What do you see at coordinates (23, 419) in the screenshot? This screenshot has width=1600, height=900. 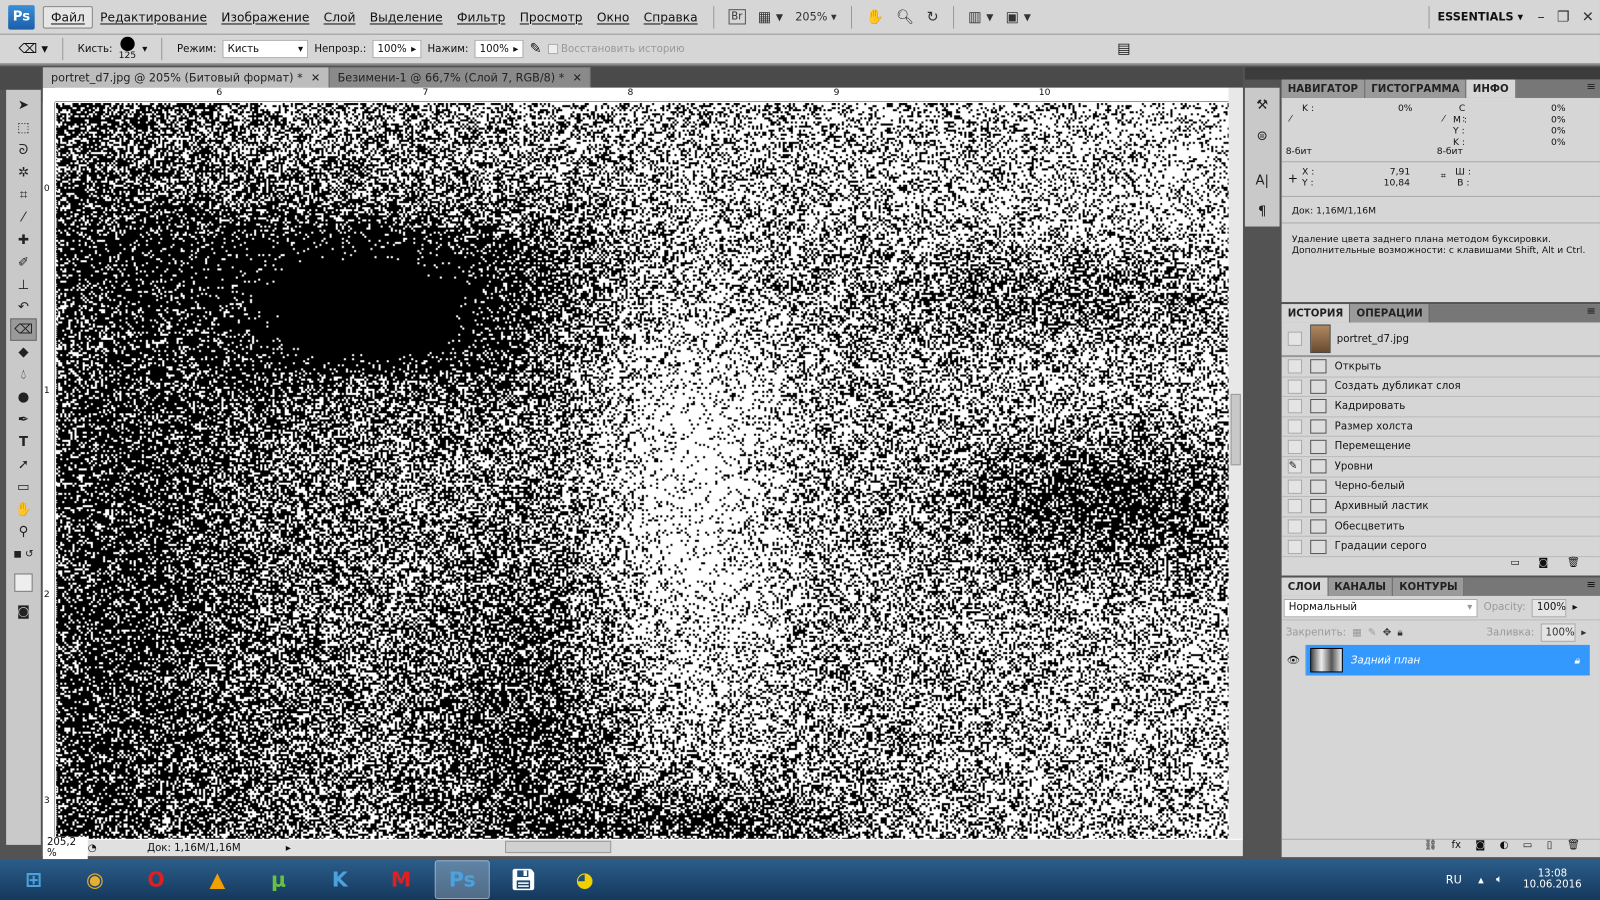 I see `pen-tool-icon: ✒` at bounding box center [23, 419].